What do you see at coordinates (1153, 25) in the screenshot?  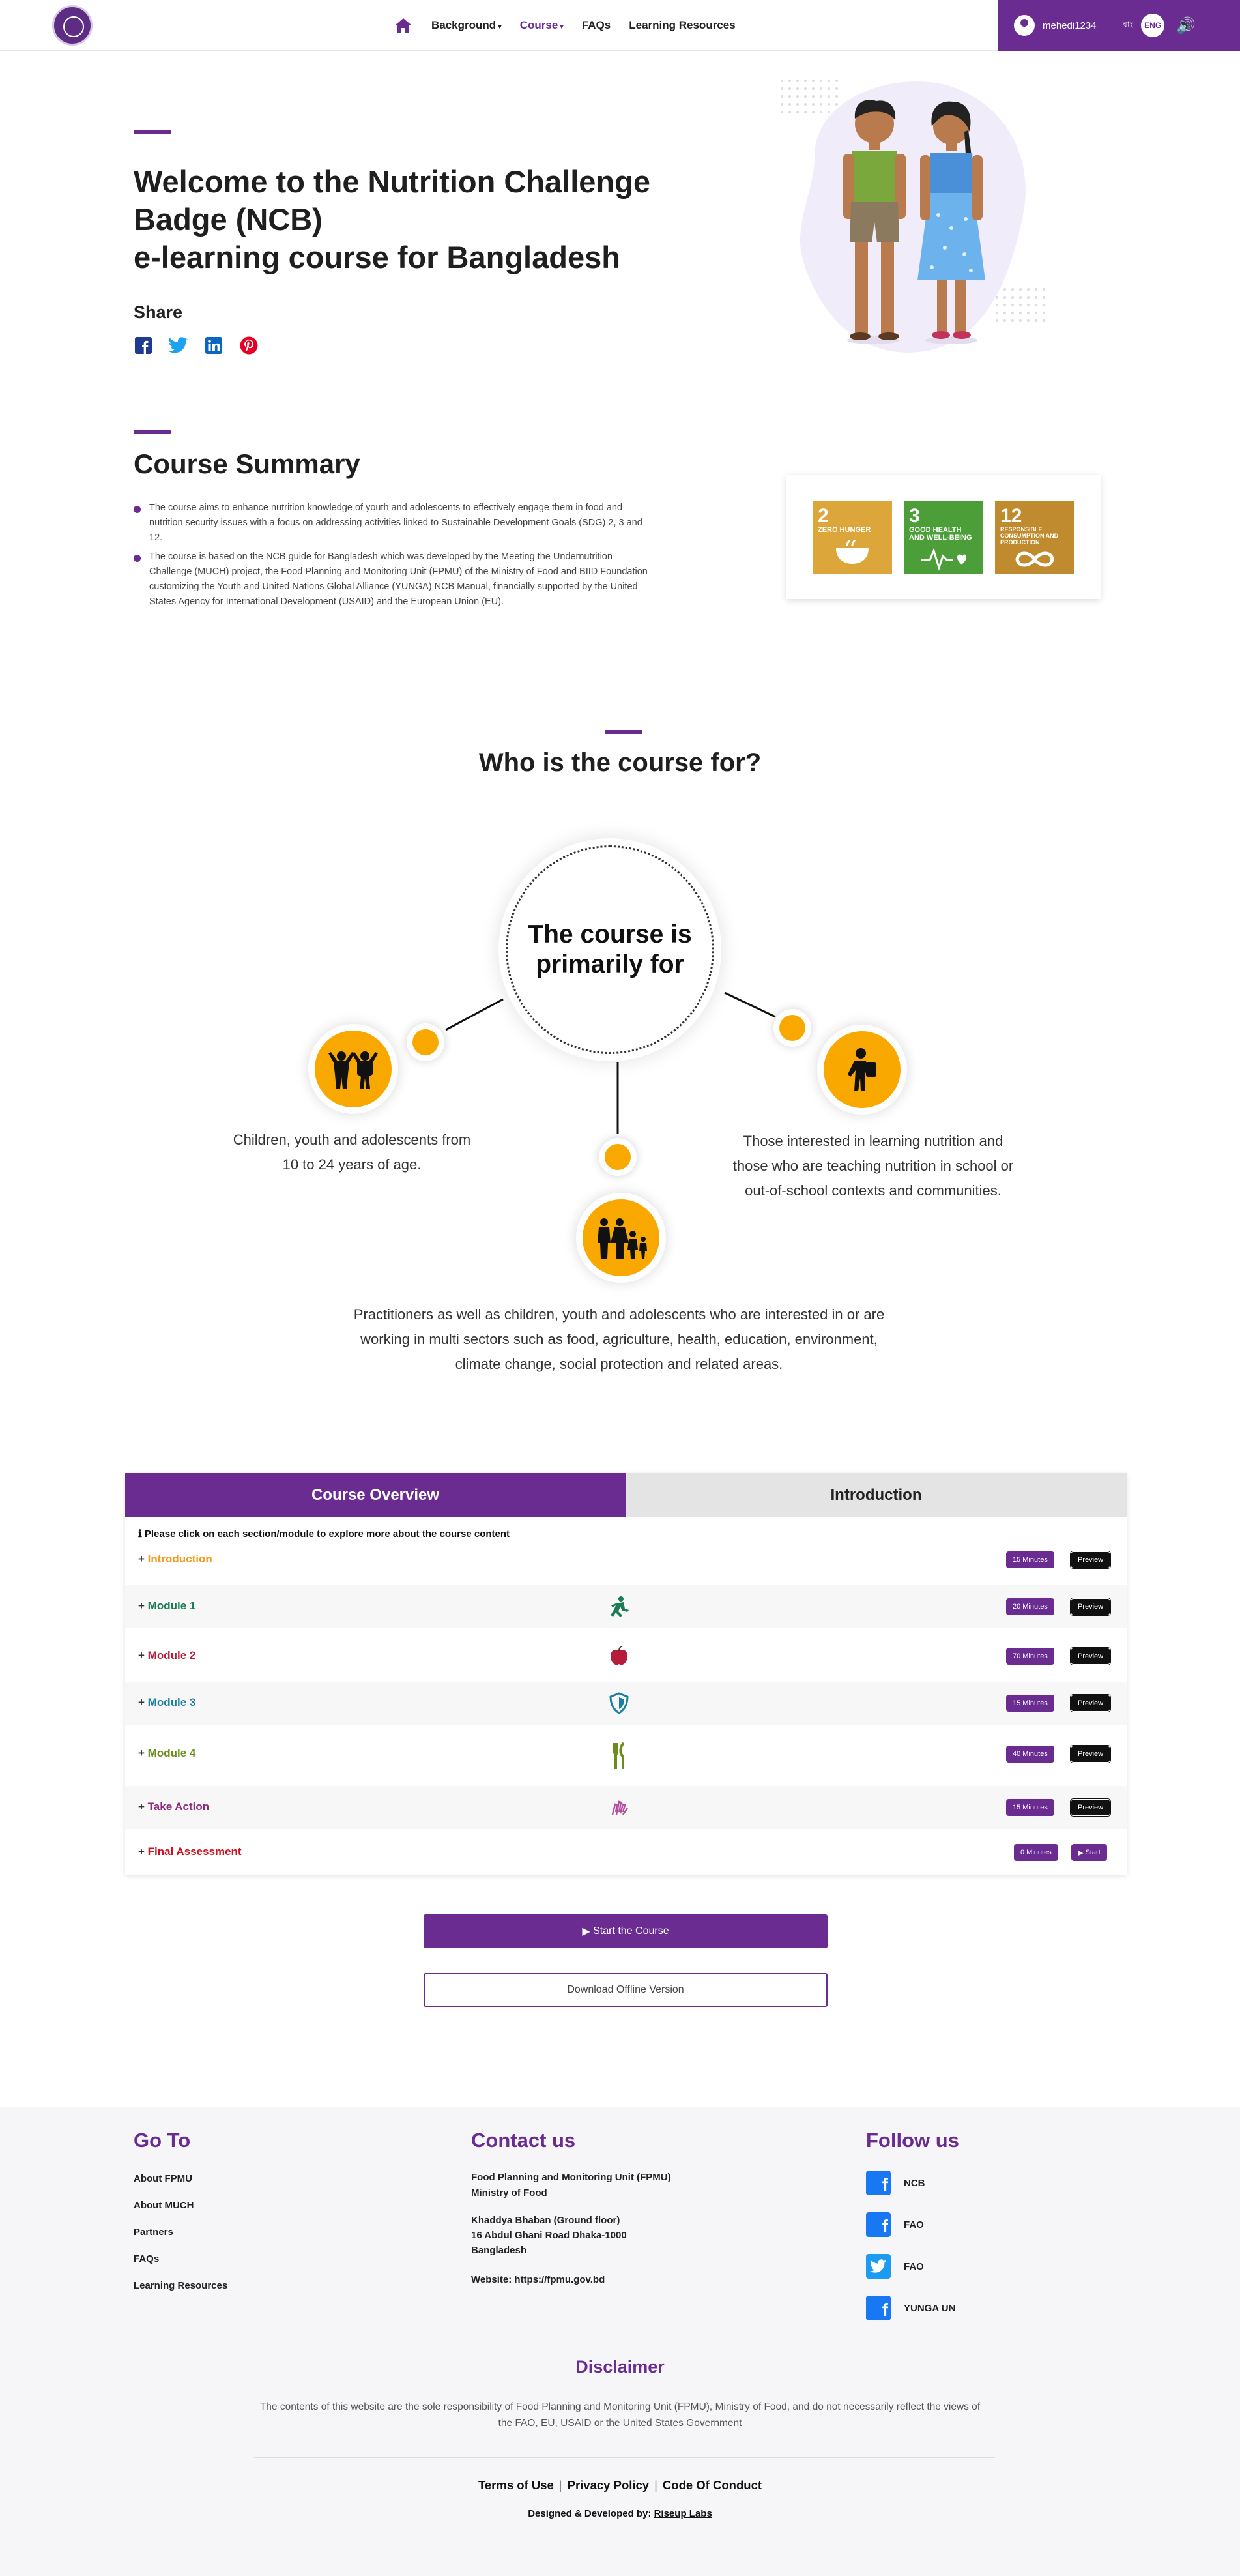 I see `lang-english-option: ENG` at bounding box center [1153, 25].